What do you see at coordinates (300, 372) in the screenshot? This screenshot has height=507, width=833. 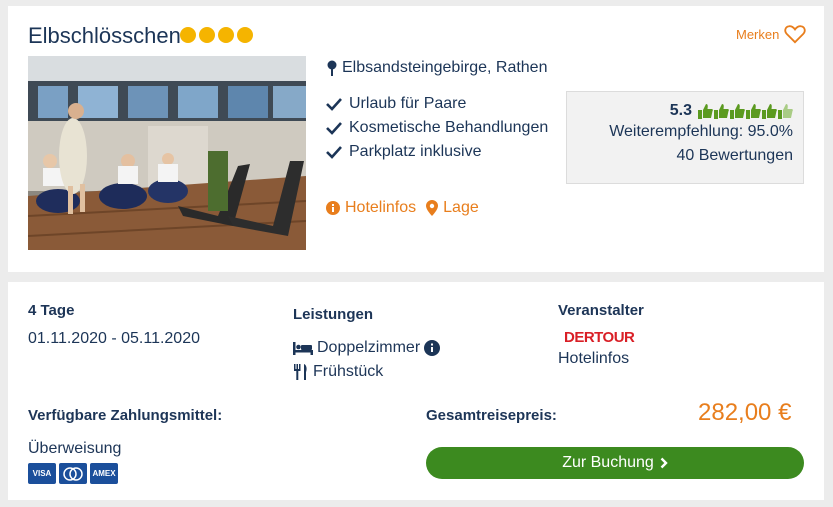 I see `cutlery-icon` at bounding box center [300, 372].